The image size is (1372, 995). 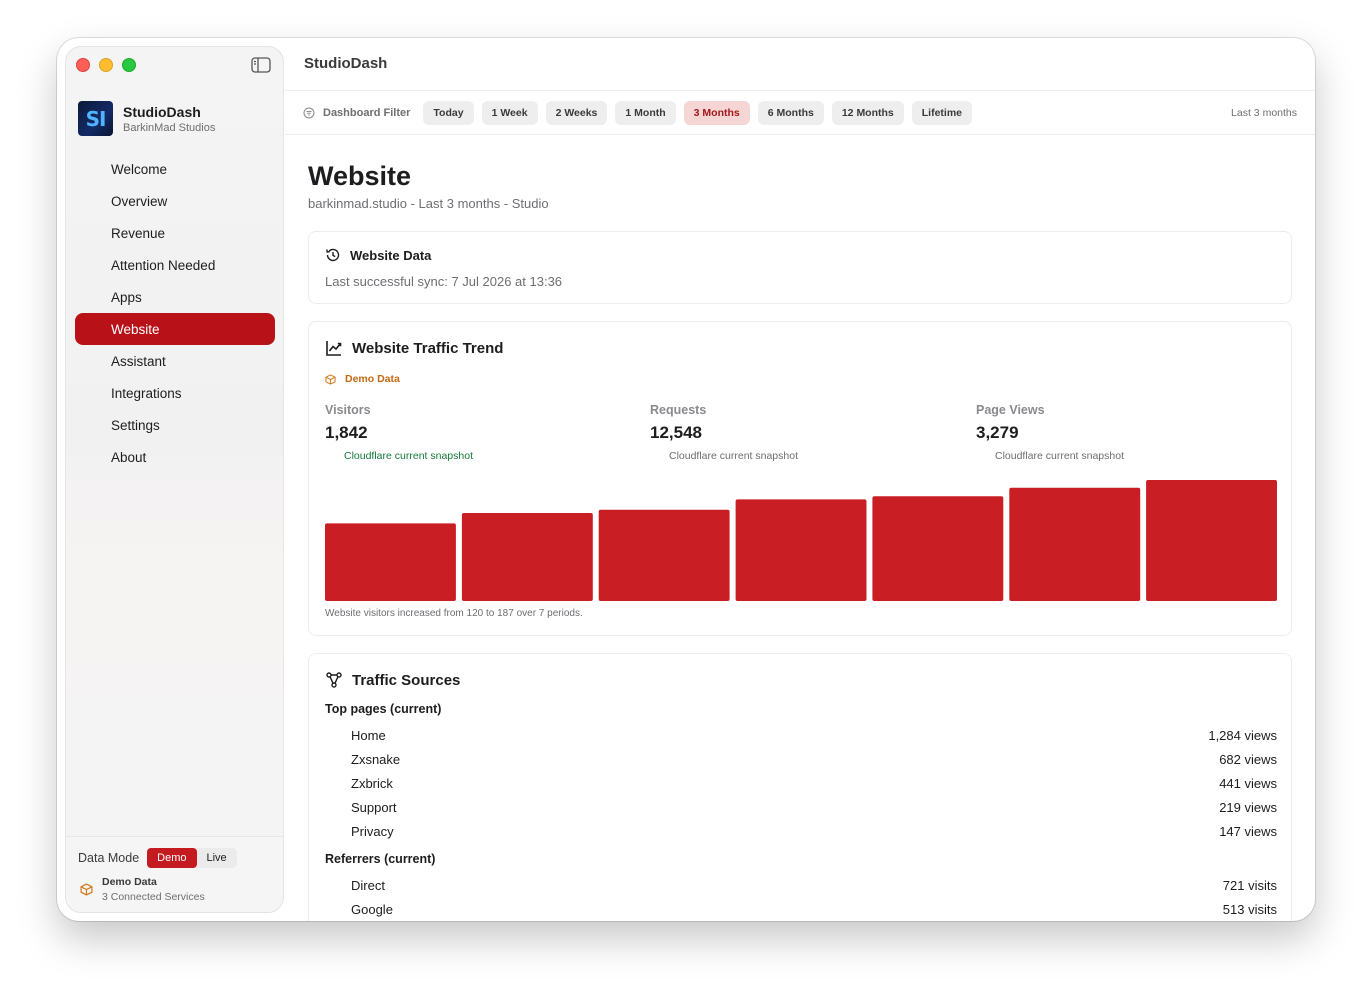 I want to click on demo-data-badge: Demo Data, so click(x=362, y=379).